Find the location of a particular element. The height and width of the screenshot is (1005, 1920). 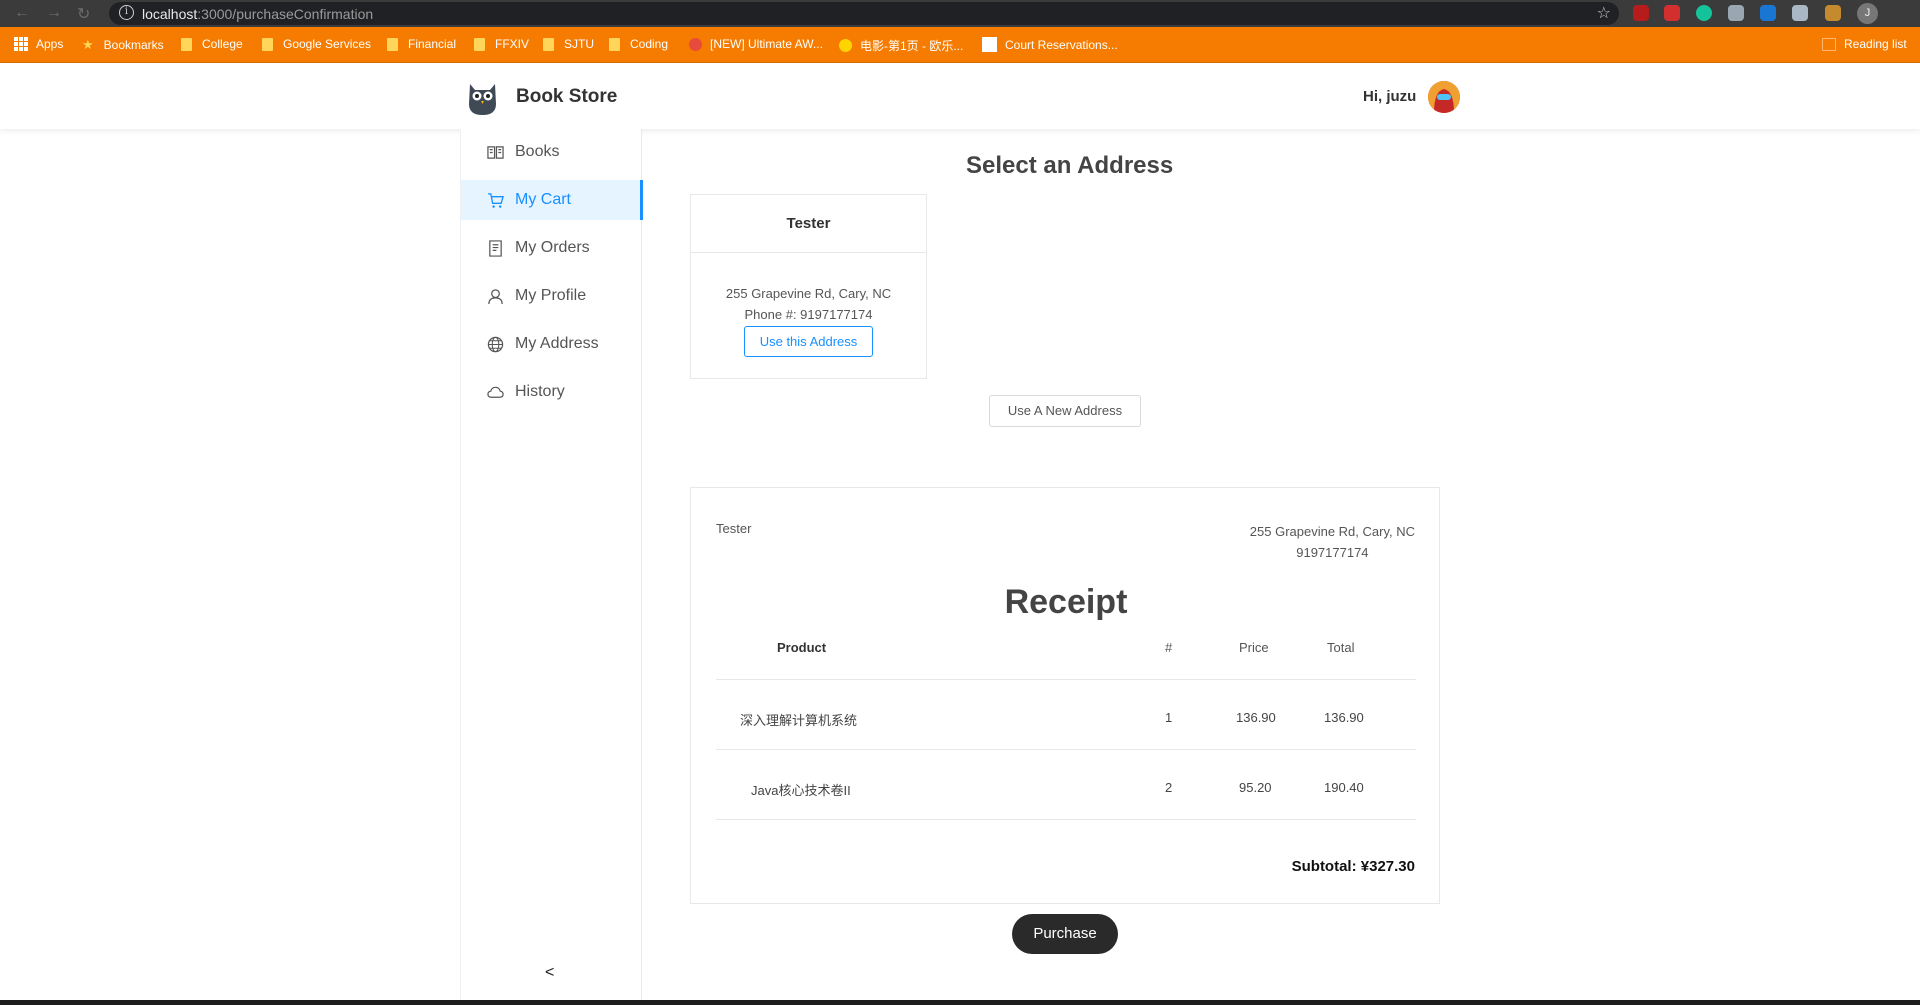

sidebar-item-books: Books is located at coordinates (552, 152).